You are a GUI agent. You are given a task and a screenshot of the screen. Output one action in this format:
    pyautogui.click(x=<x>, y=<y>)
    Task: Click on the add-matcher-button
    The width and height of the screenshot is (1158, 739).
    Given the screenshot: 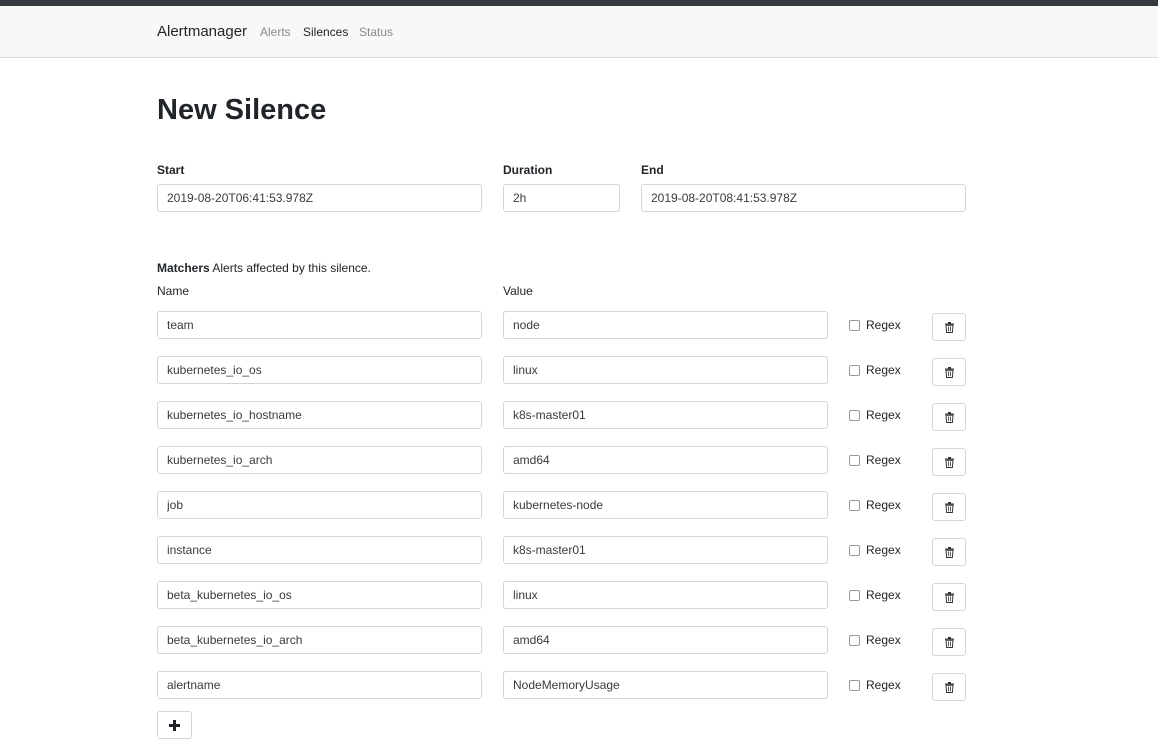 What is the action you would take?
    pyautogui.click(x=174, y=725)
    